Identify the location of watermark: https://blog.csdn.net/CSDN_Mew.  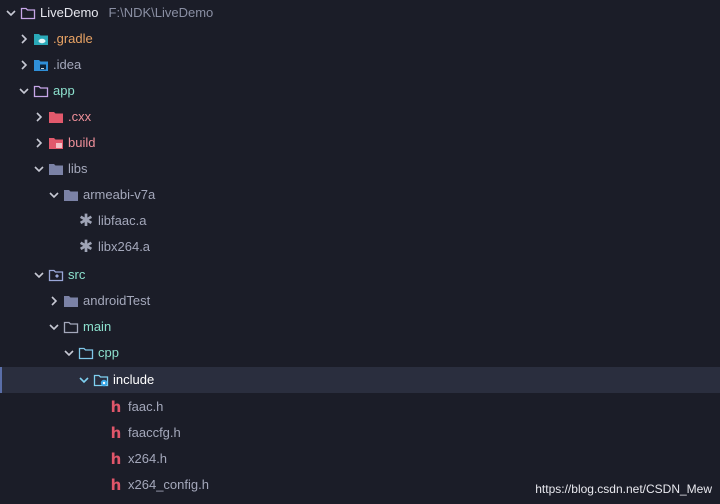
(623, 489).